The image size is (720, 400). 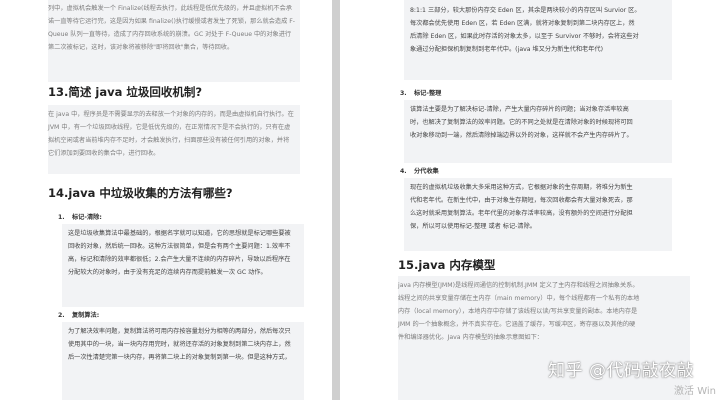 What do you see at coordinates (517, 324) in the screenshot?
I see `text-line: JMM 的一个抽象概念，并不真实存在。它涵盖了缓存，写缓冲区，寄存器以及其他的硬` at bounding box center [517, 324].